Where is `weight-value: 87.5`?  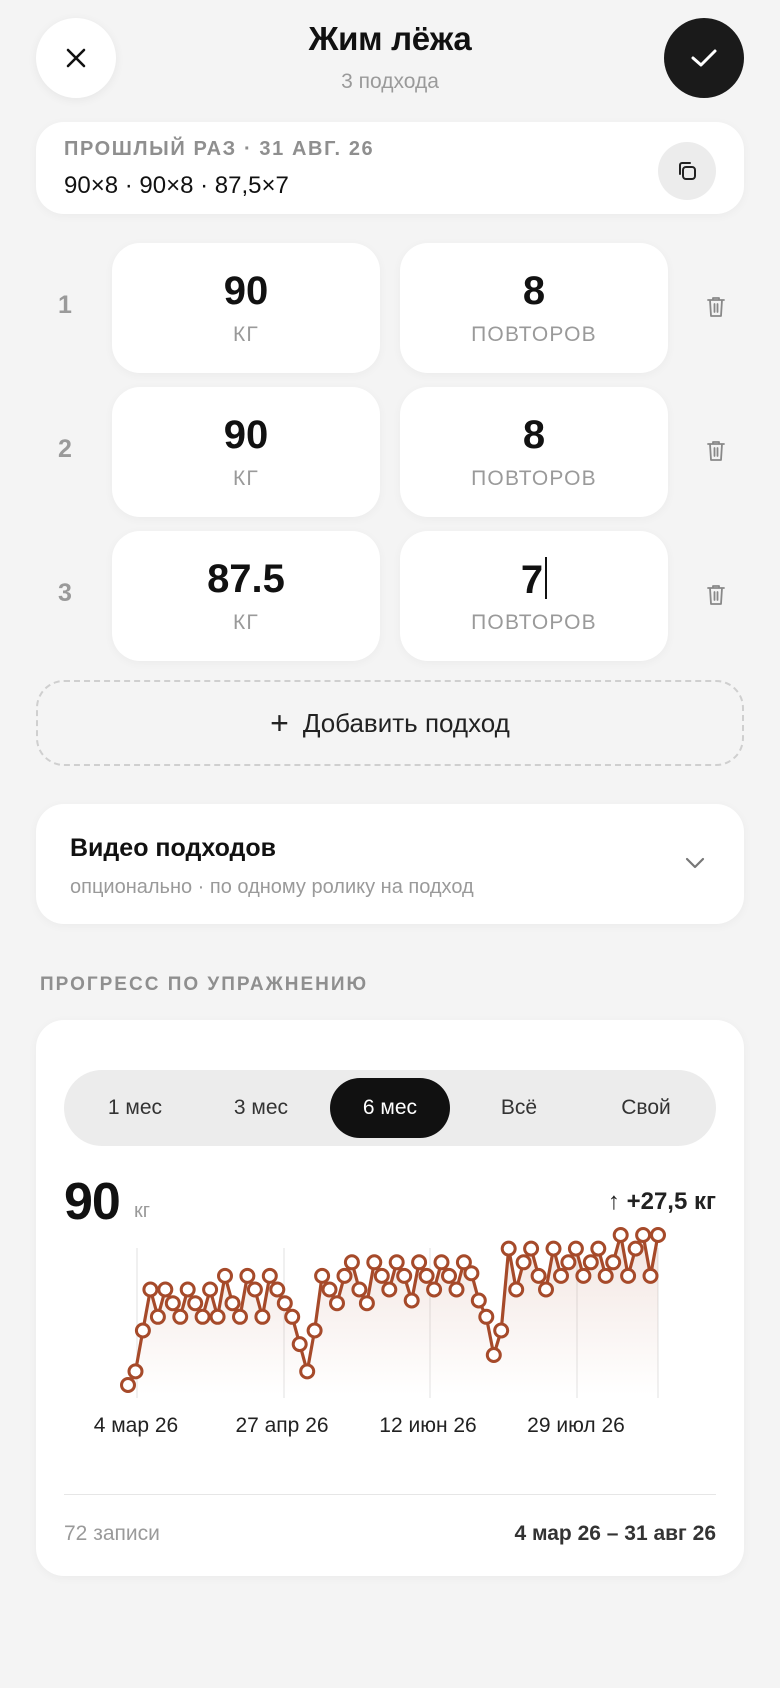
weight-value: 87.5 is located at coordinates (246, 579).